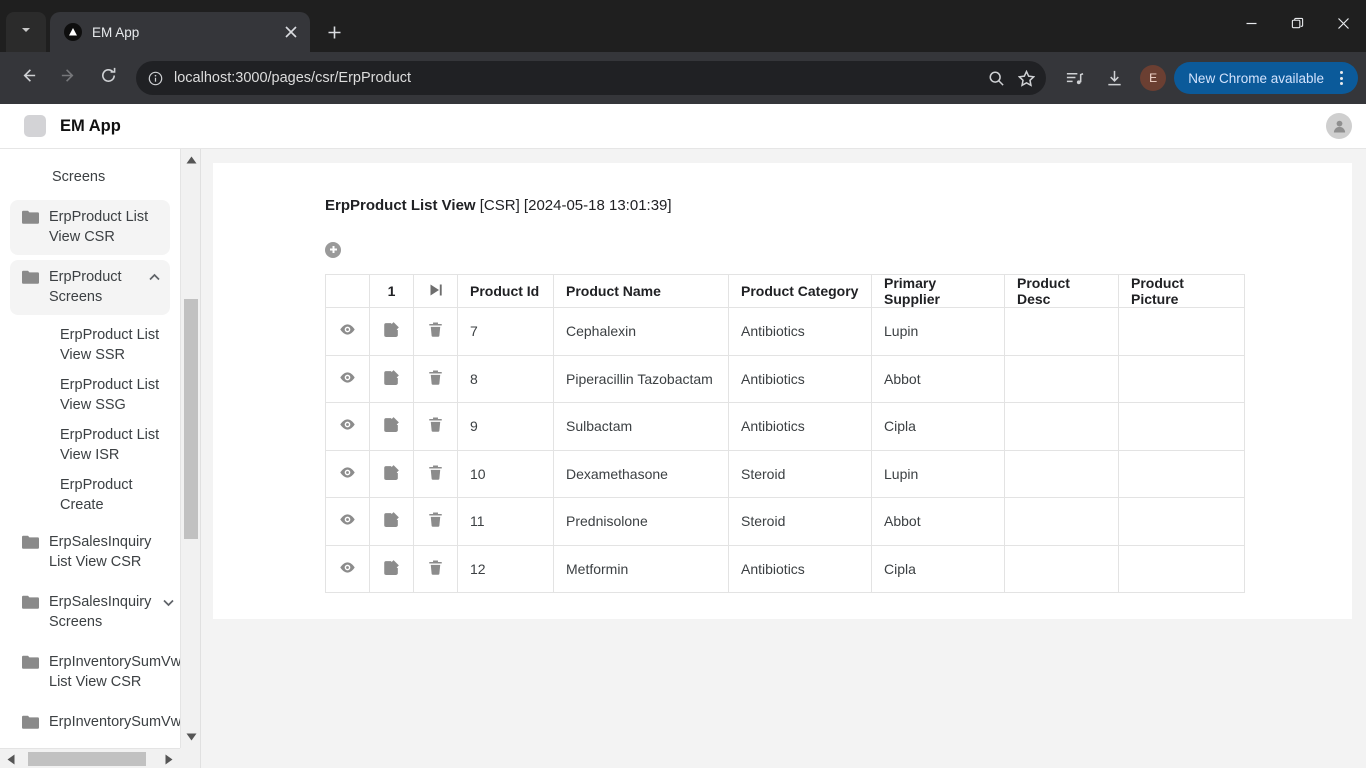 The height and width of the screenshot is (768, 1366). I want to click on tab-close-button, so click(291, 32).